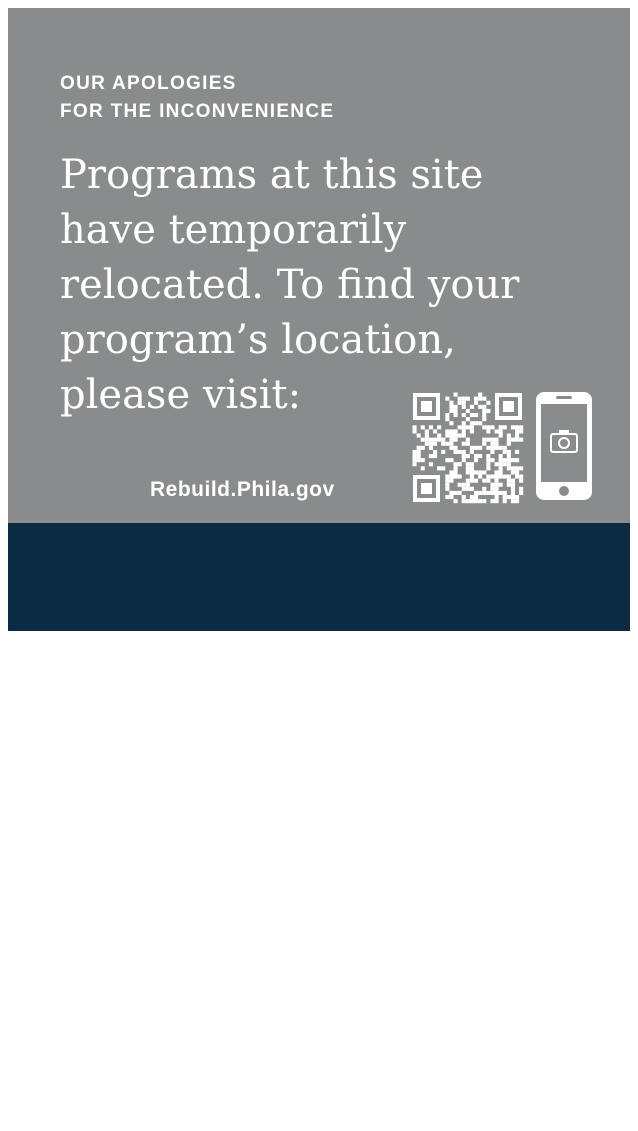  Describe the element at coordinates (197, 98) in the screenshot. I see `apology-kicker: OUR APOLOGIES FOR THE INCONVENIENCE` at that location.